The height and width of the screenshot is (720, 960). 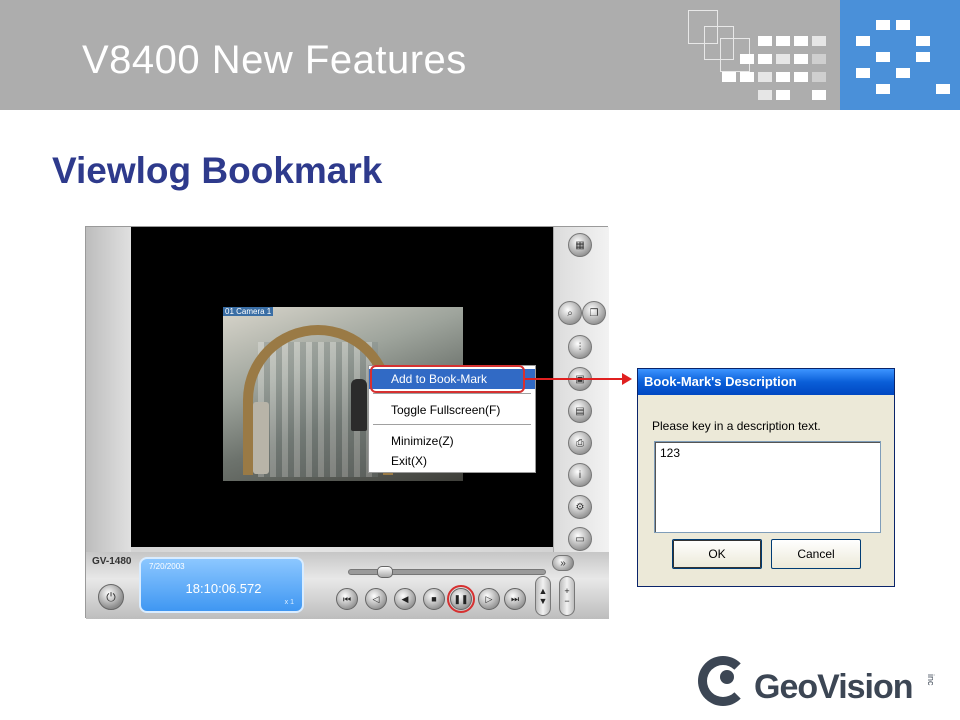 I want to click on logo-dot, so click(x=727, y=677).